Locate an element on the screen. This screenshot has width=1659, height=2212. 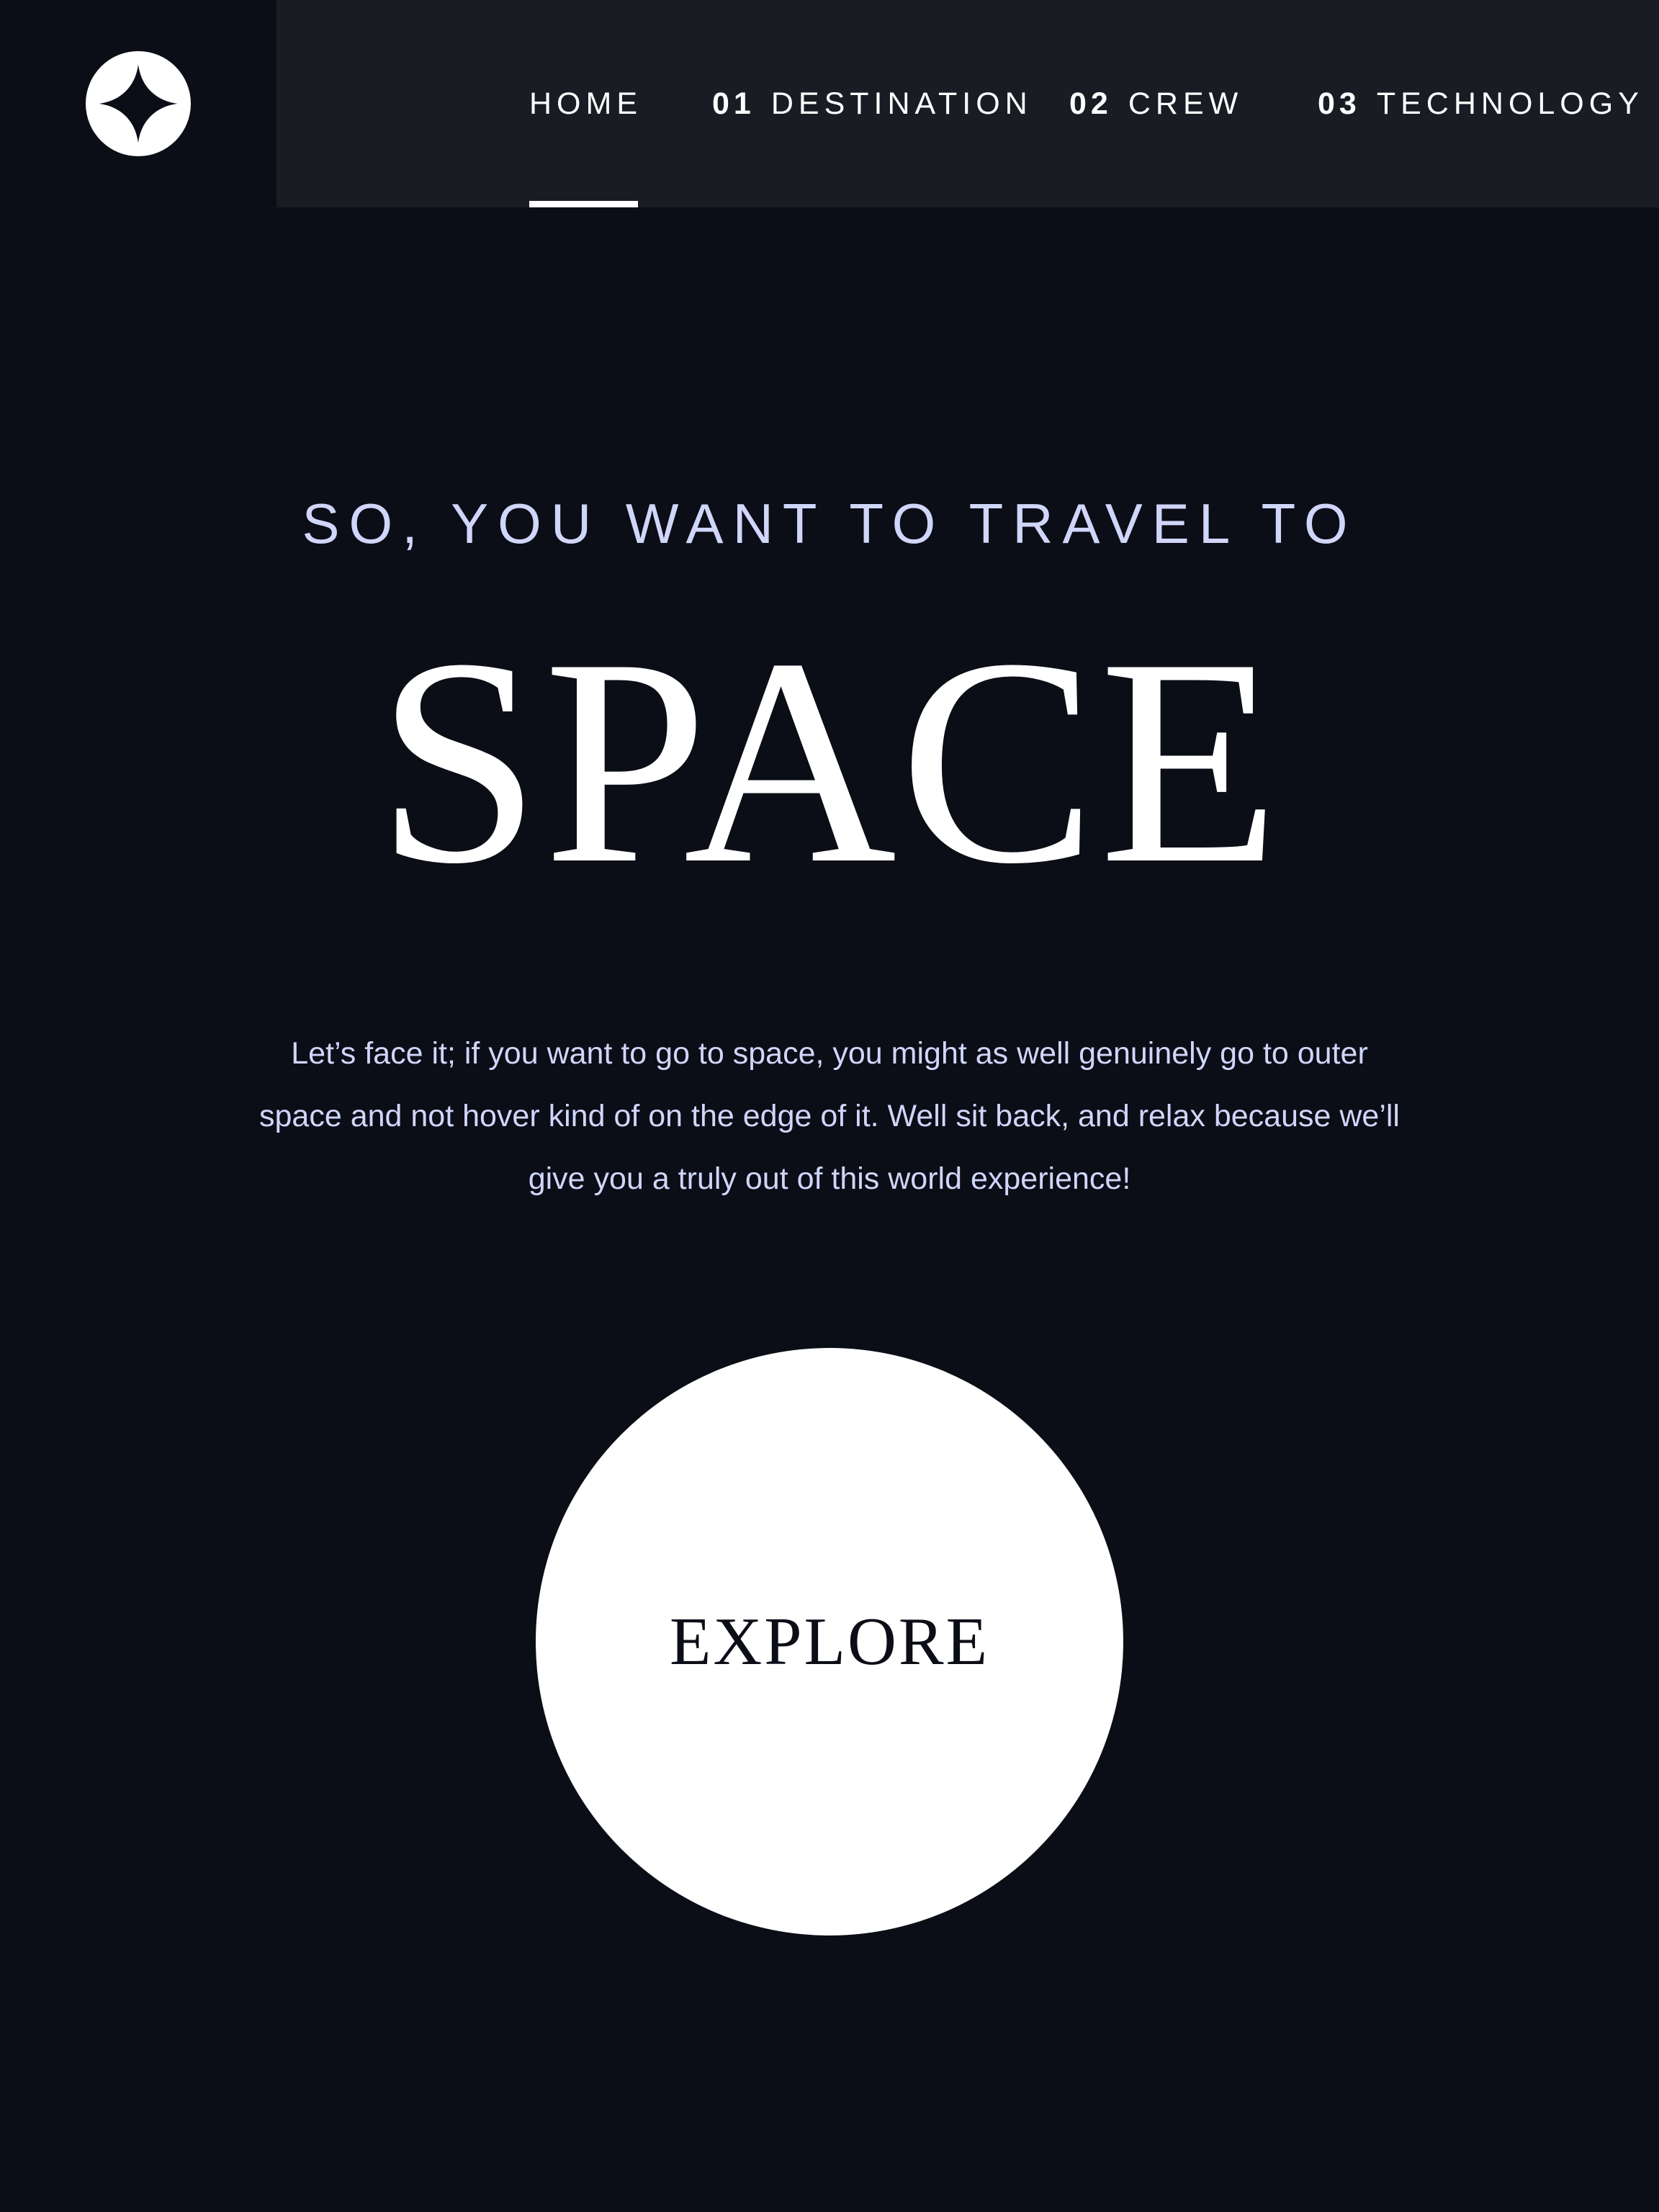
nav-item-crew: 02 CREW is located at coordinates (1156, 103).